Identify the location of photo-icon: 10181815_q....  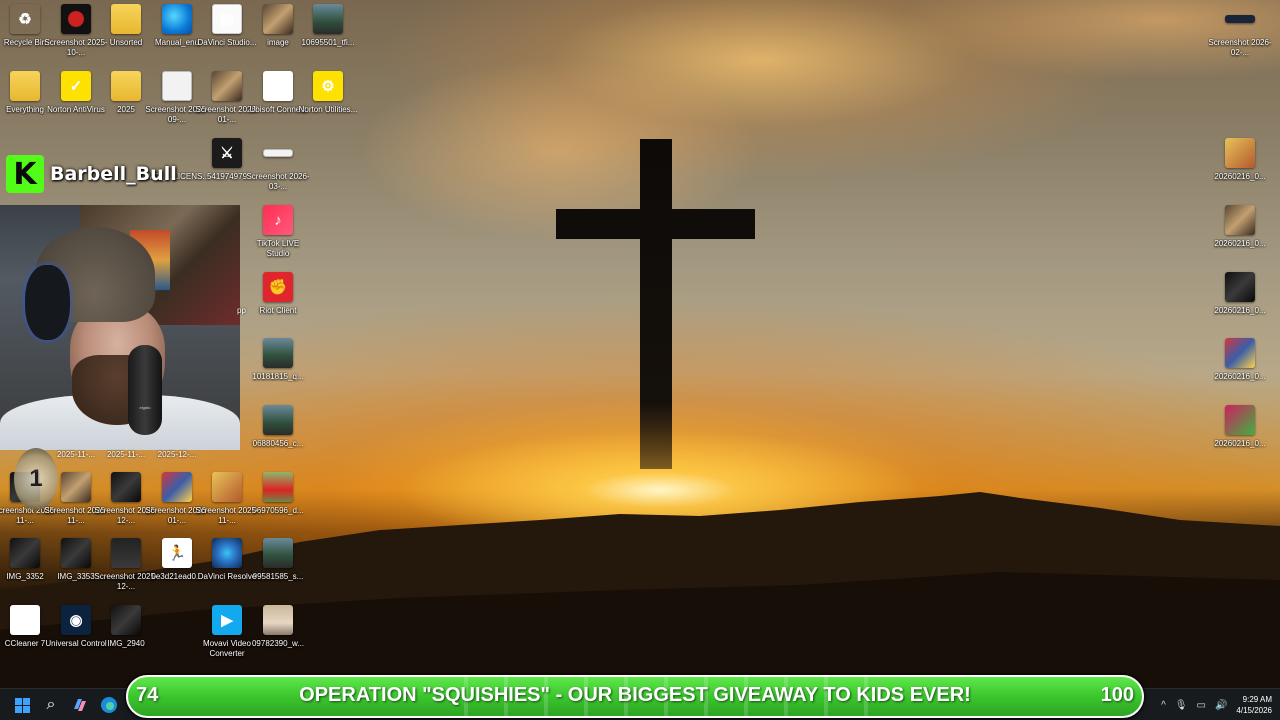
(278, 370).